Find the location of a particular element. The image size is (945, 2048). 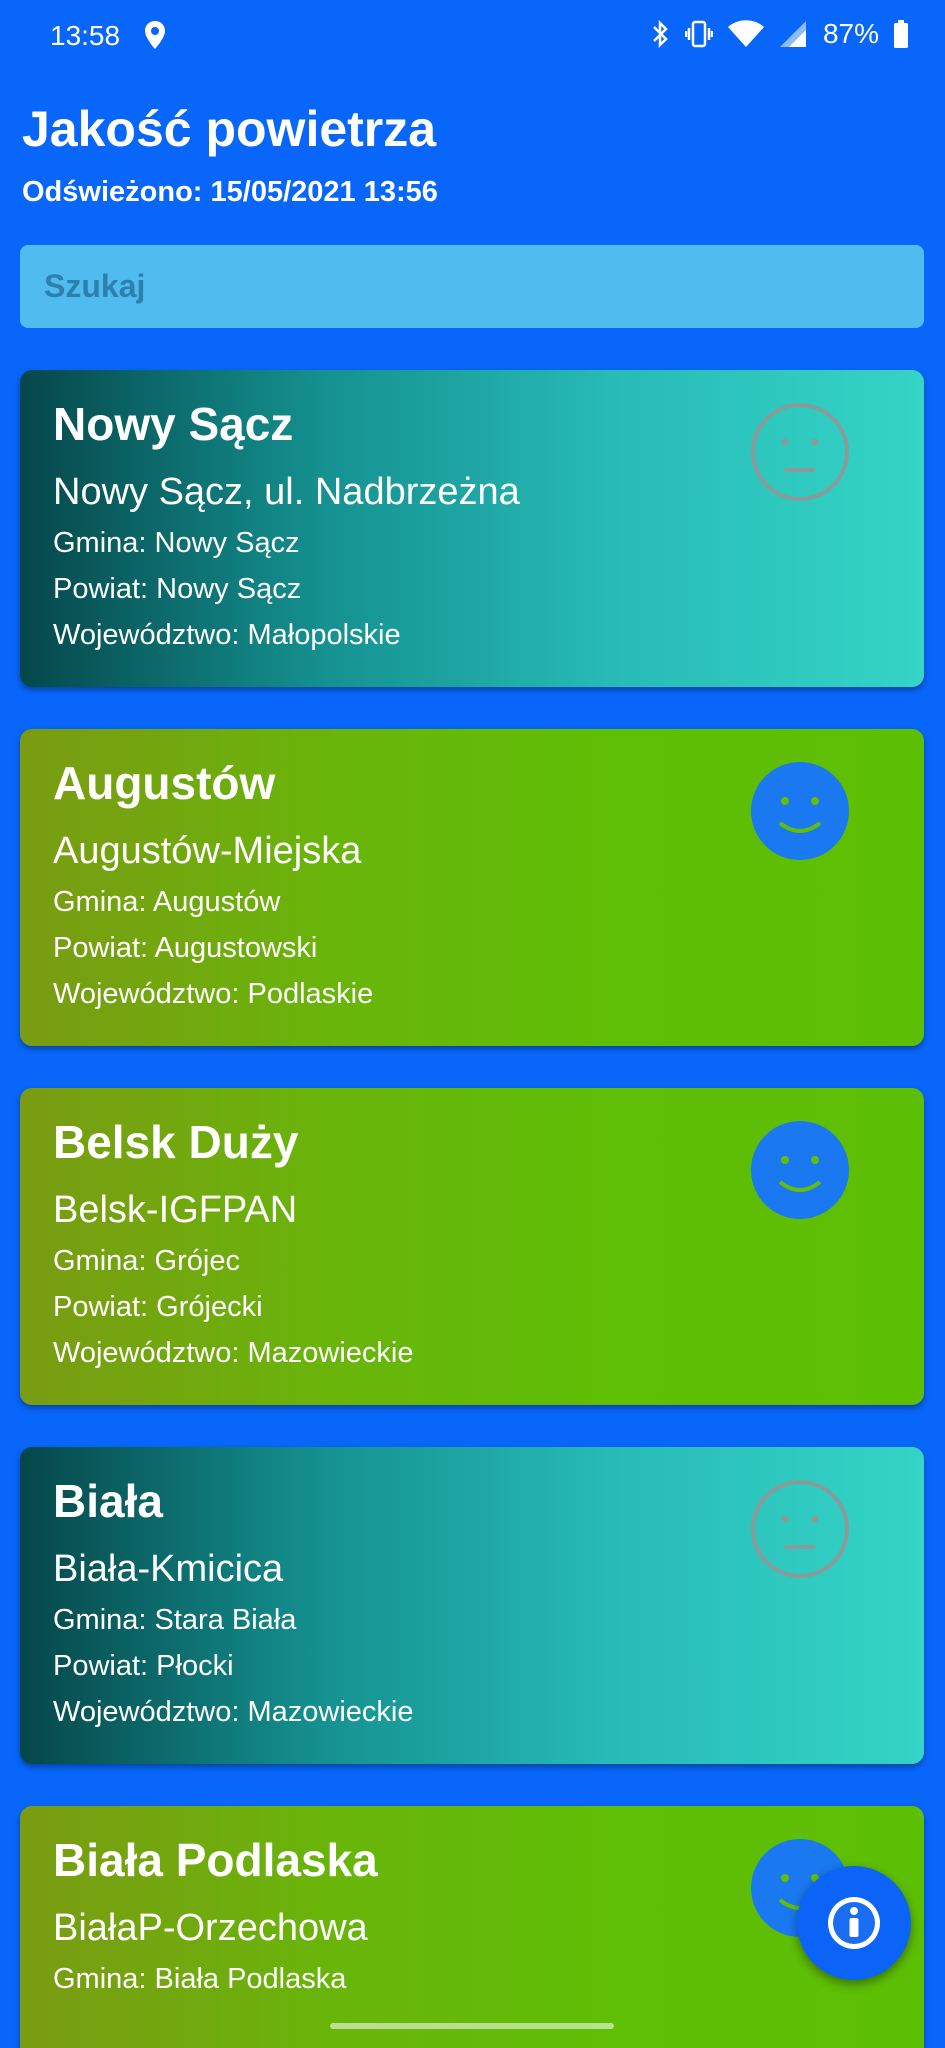

info-icon is located at coordinates (854, 1923).